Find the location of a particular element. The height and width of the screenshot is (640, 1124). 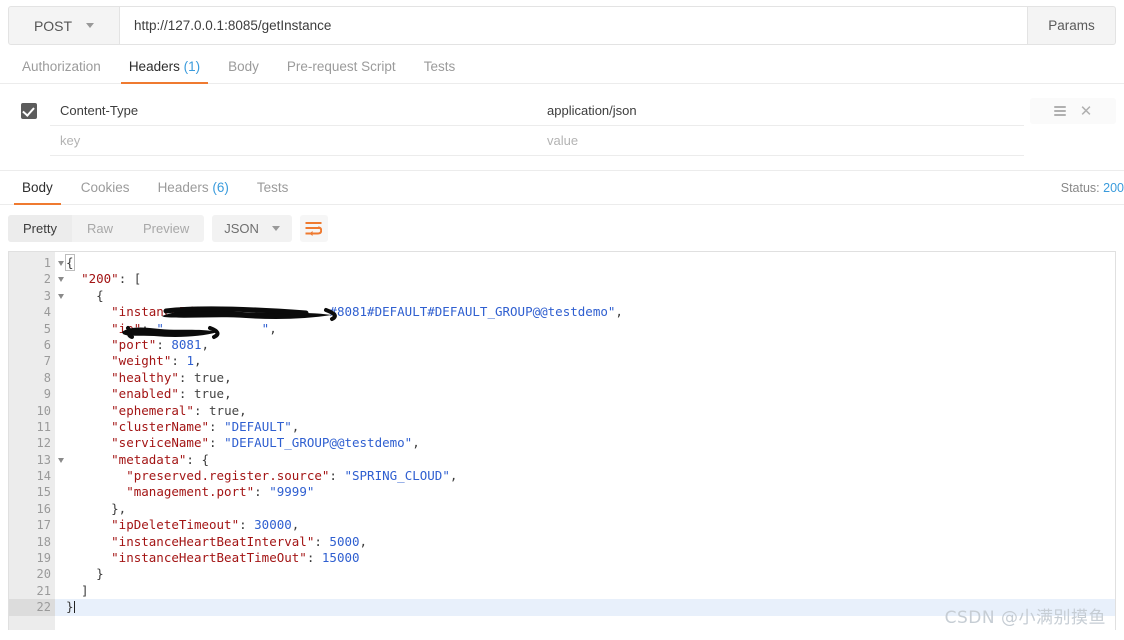

header-row: Content-Type application/json ✕ is located at coordinates (562, 111).